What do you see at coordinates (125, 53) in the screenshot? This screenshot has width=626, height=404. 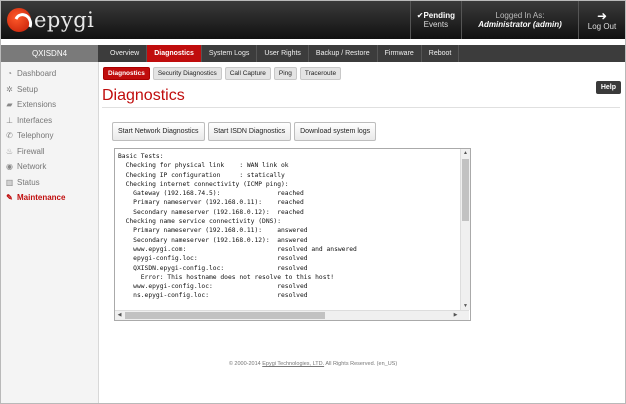 I see `tab-overview: Overview` at bounding box center [125, 53].